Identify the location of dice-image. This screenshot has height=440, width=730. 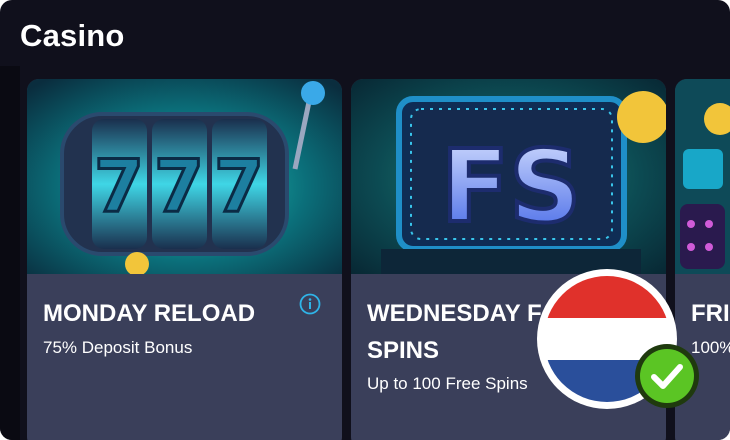
(702, 176).